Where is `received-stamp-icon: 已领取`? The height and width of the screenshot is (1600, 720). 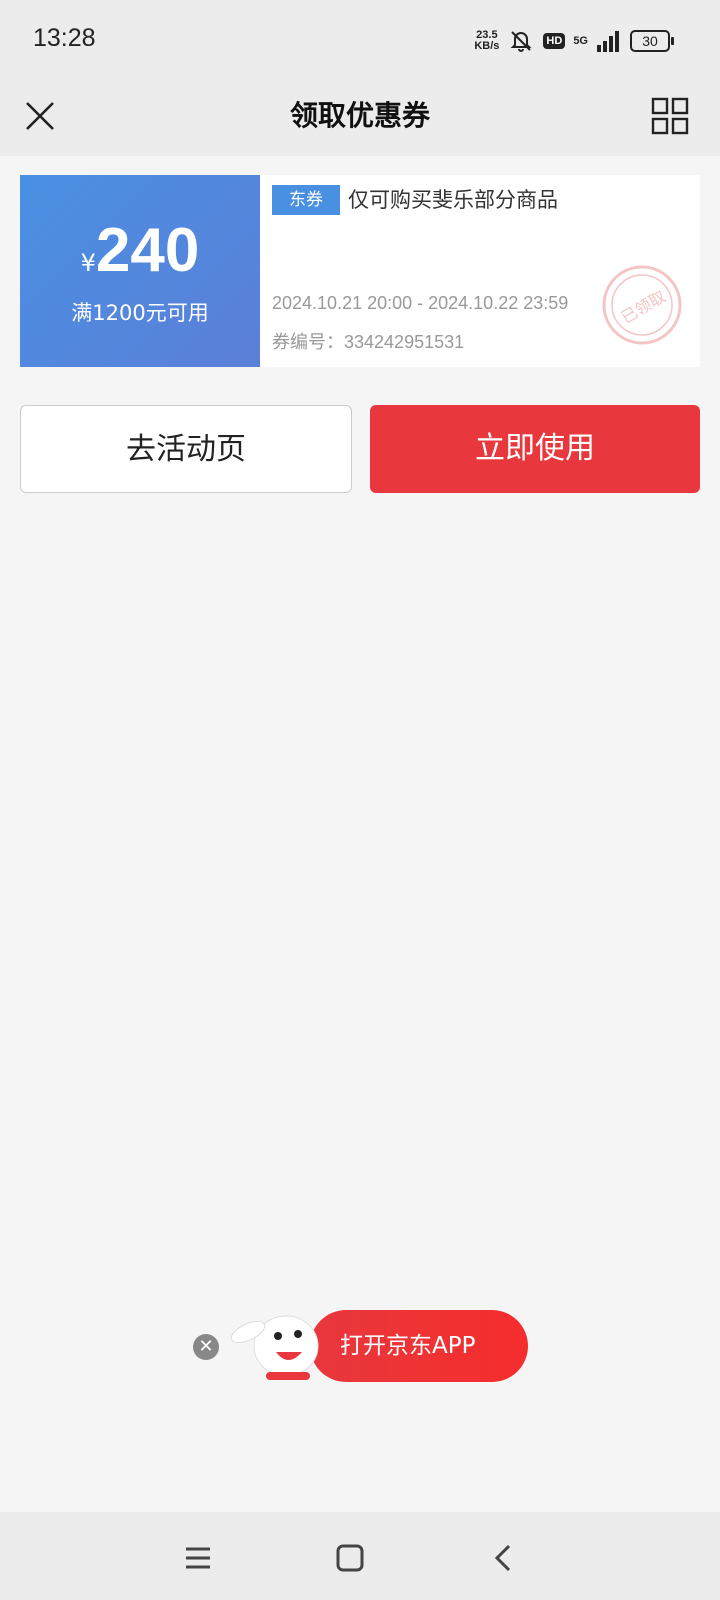
received-stamp-icon: 已领取 is located at coordinates (642, 305).